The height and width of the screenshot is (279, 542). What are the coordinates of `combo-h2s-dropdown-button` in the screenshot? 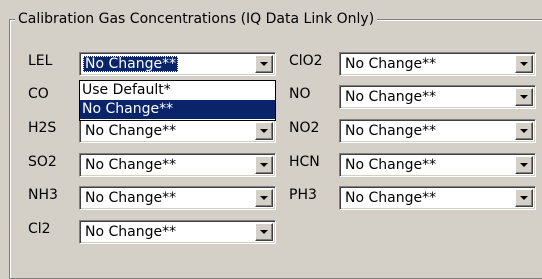 It's located at (264, 131).